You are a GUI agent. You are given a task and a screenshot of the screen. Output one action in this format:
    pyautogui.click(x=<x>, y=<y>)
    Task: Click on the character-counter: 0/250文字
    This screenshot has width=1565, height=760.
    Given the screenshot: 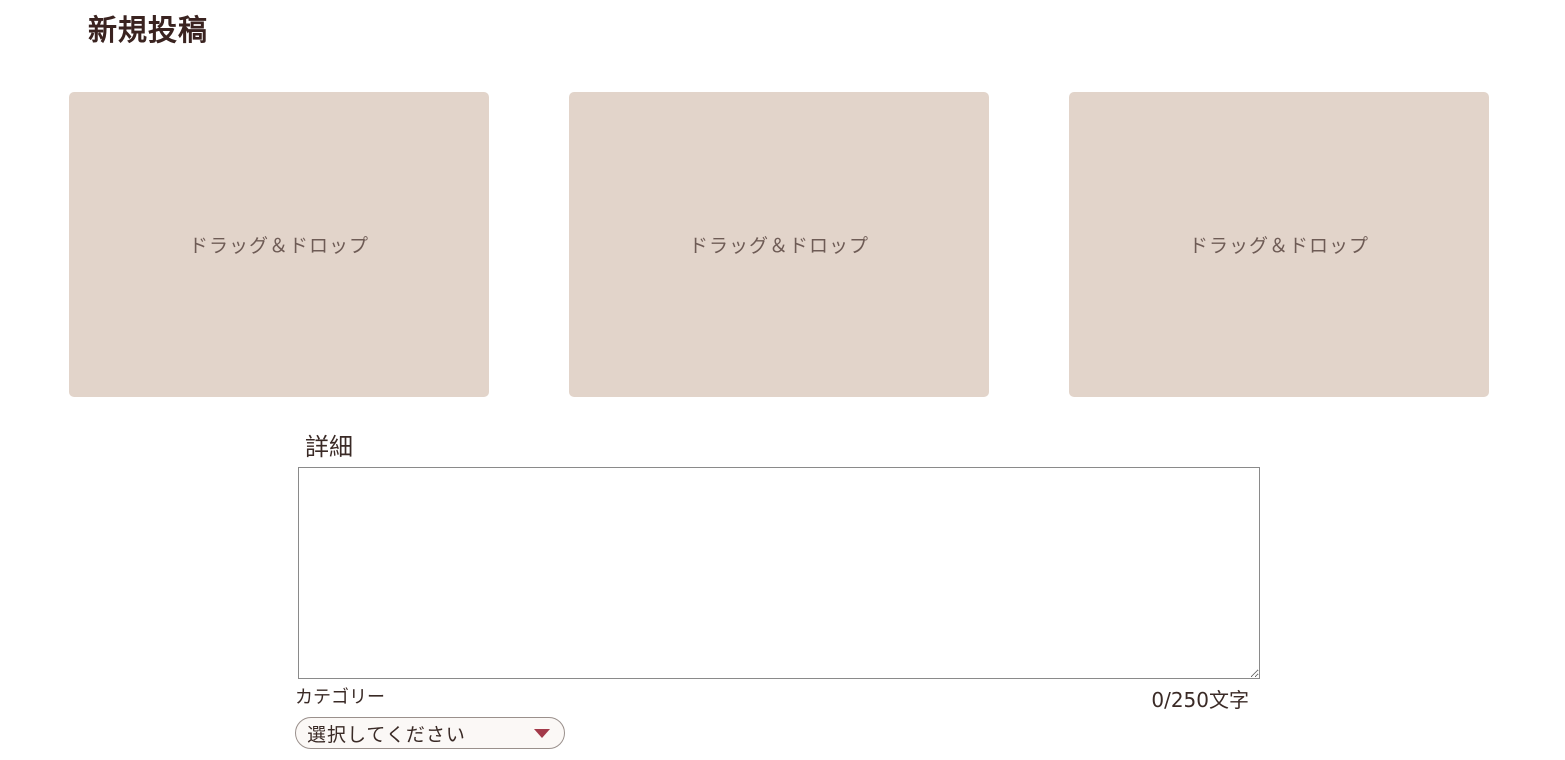 What is the action you would take?
    pyautogui.click(x=1200, y=700)
    